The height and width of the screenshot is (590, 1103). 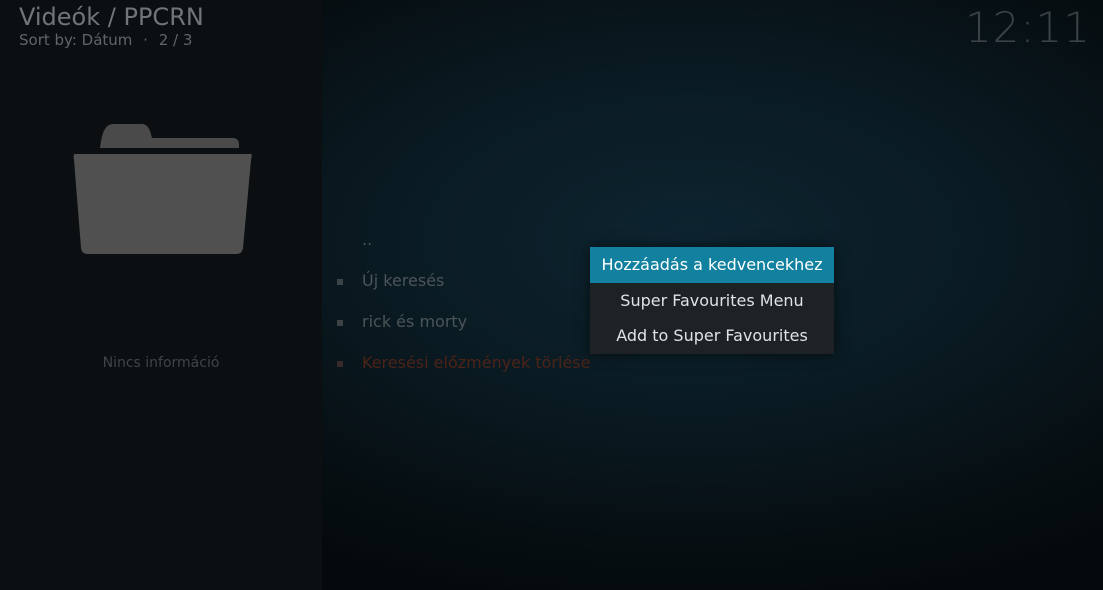 I want to click on list-item-label: Új keresés, so click(x=403, y=280).